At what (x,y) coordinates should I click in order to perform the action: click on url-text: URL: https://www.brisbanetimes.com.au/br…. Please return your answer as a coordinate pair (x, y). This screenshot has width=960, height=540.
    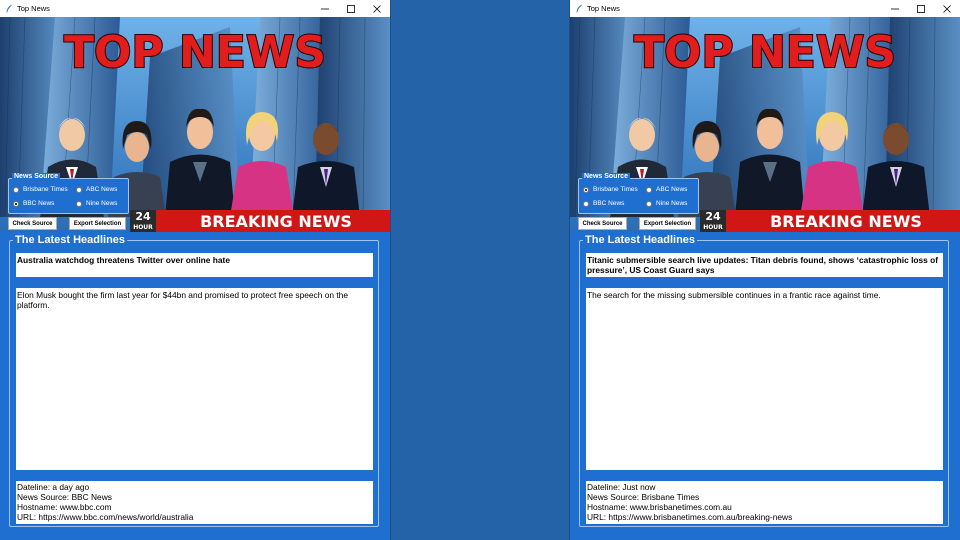
    Looking at the image, I should click on (690, 517).